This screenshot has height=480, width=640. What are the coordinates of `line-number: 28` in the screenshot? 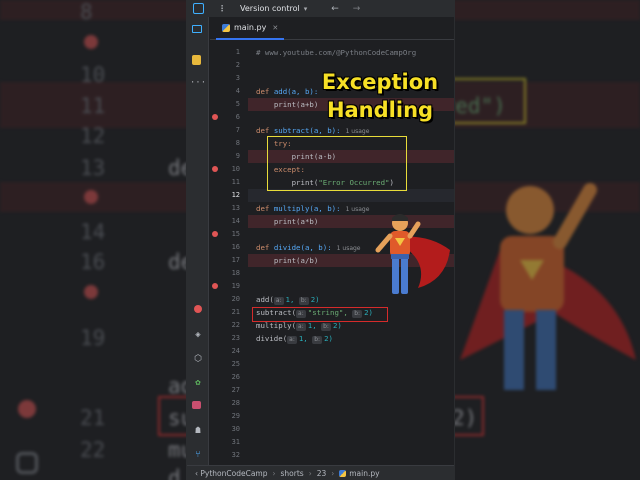 It's located at (228, 403).